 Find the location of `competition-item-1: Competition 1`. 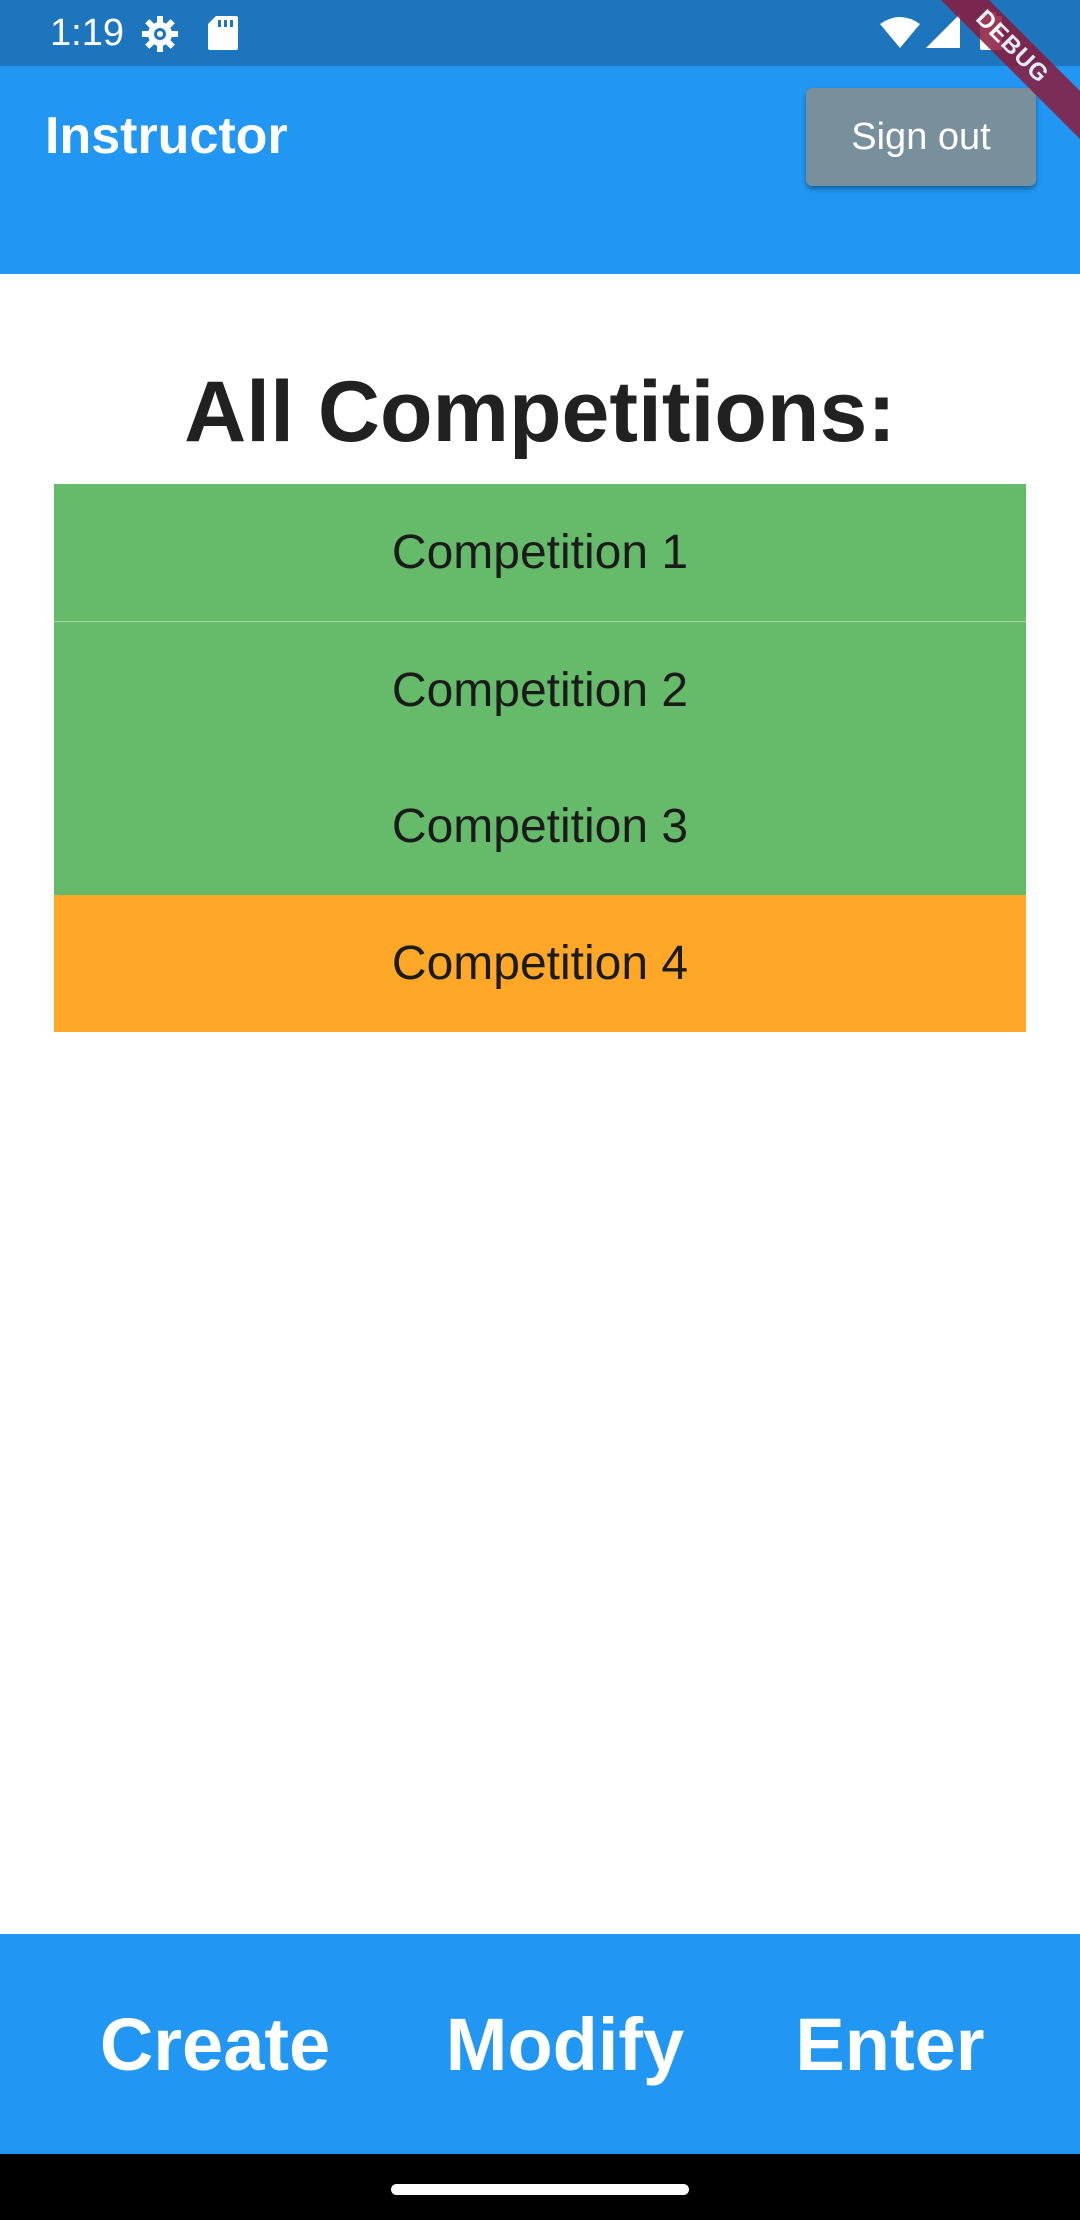

competition-item-1: Competition 1 is located at coordinates (540, 552).